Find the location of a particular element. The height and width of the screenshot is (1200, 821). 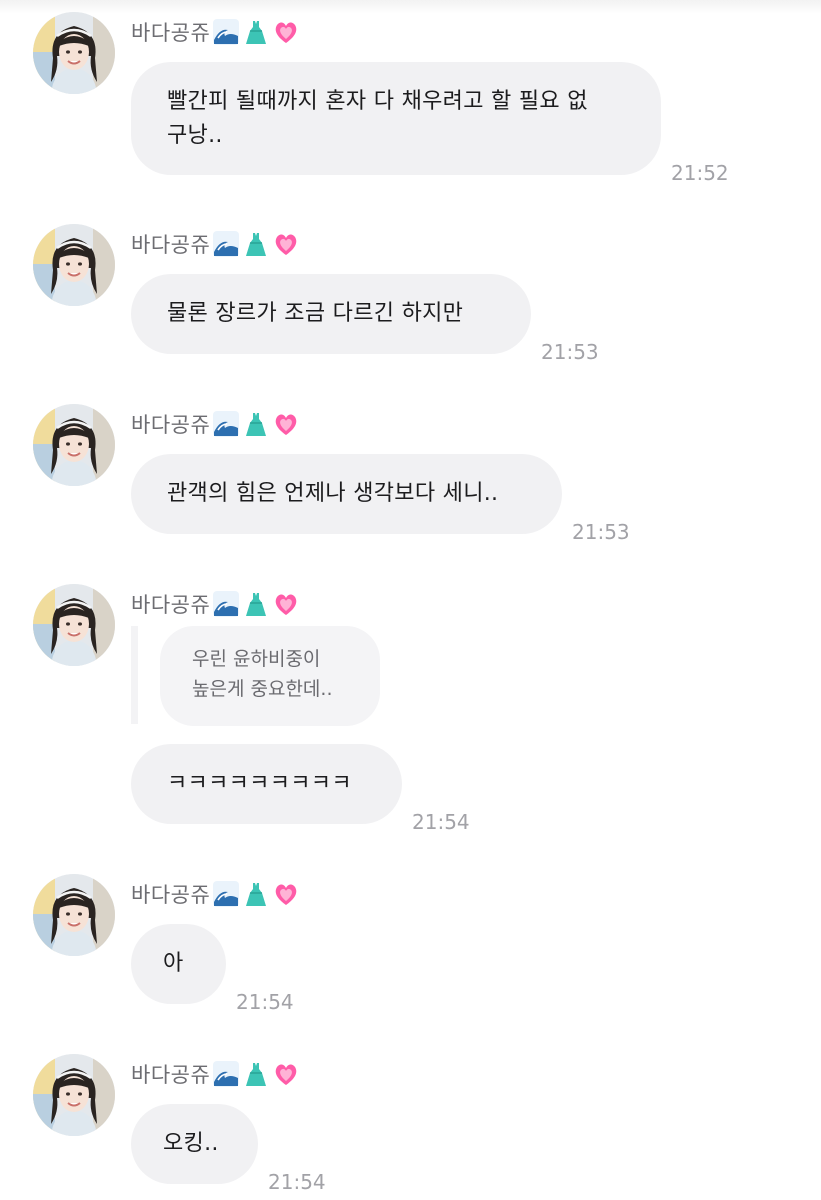

reply-bubble: 우린 윤하비중이 높은게 중요한데.. is located at coordinates (270, 676).